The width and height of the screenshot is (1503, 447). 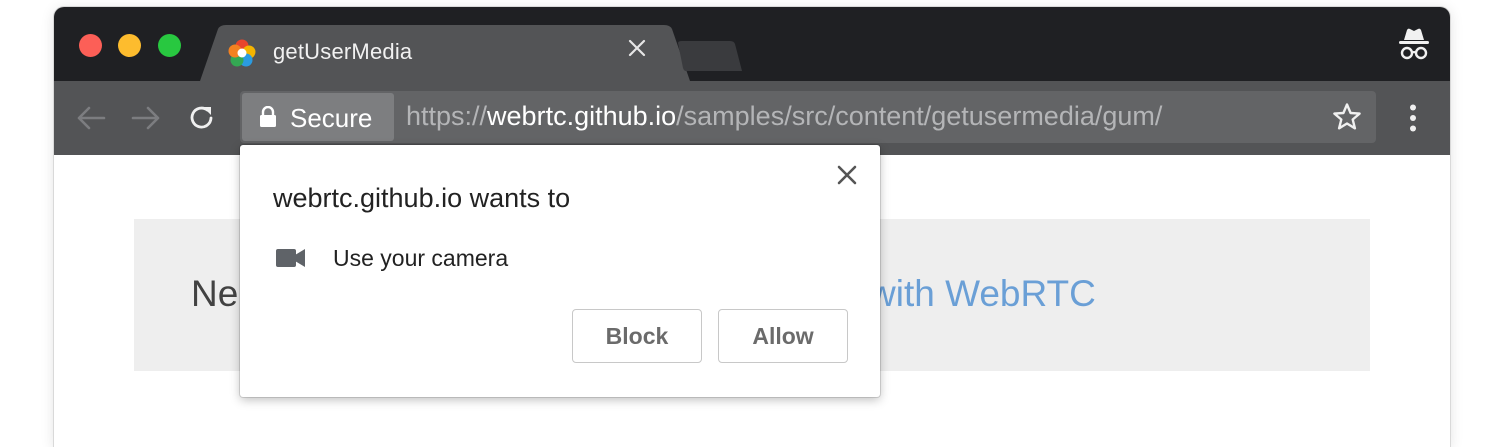 I want to click on close-window-button, so click(x=90, y=45).